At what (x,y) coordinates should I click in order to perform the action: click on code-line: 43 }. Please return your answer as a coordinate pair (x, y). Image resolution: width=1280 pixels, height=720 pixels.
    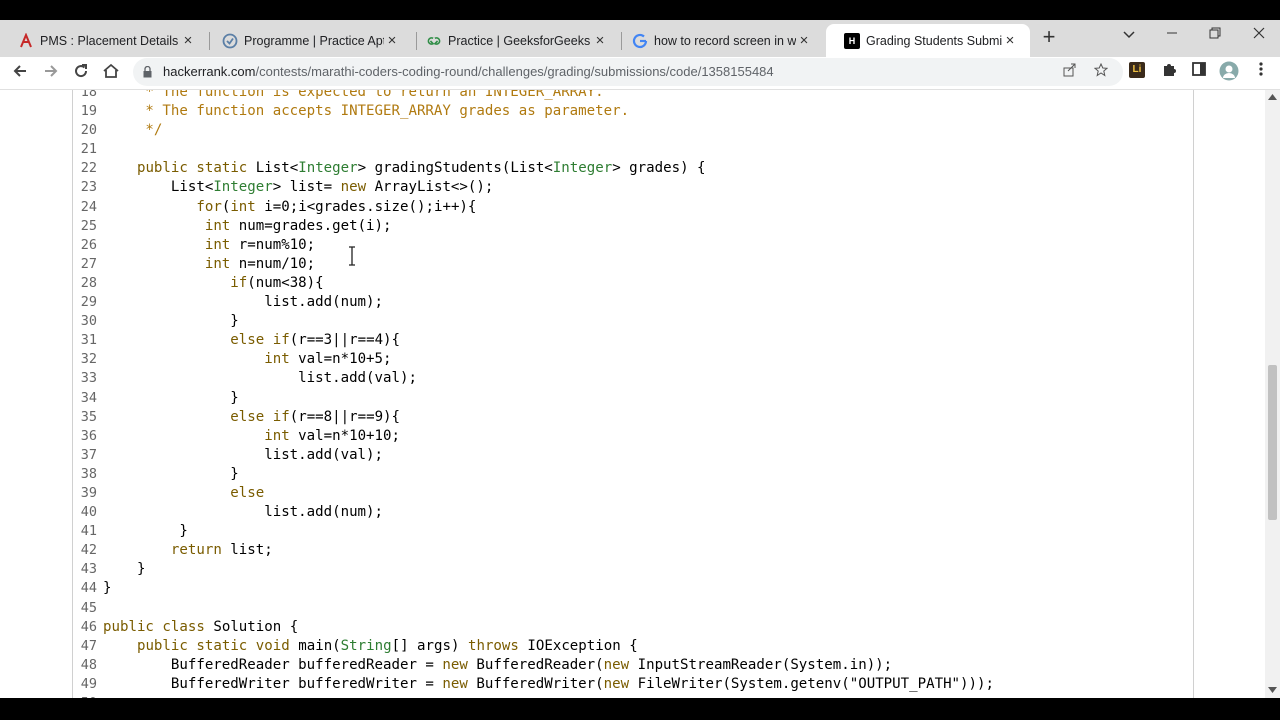
    Looking at the image, I should click on (633, 569).